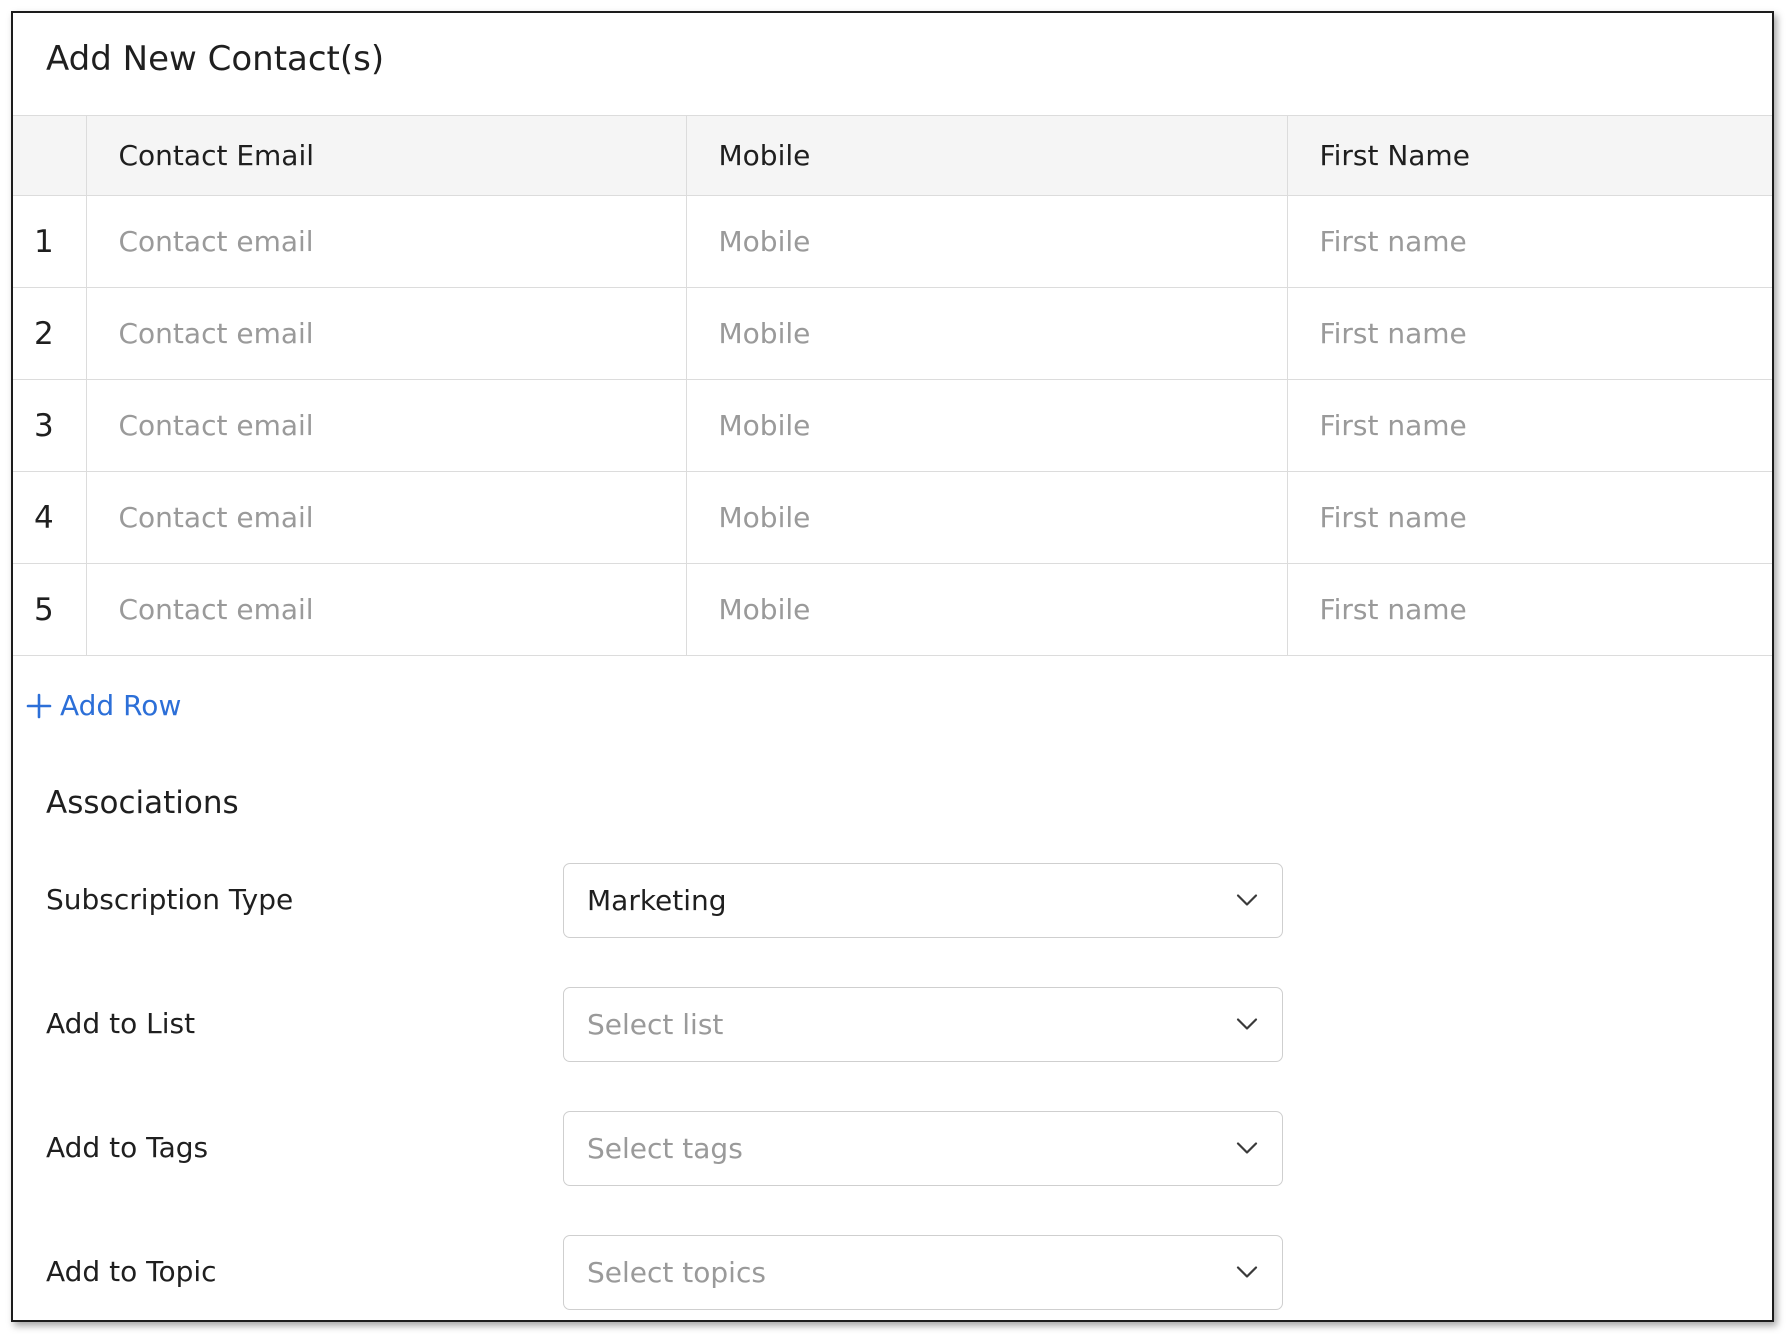 This screenshot has width=1786, height=1334. Describe the element at coordinates (49, 425) in the screenshot. I see `row-number: 3` at that location.